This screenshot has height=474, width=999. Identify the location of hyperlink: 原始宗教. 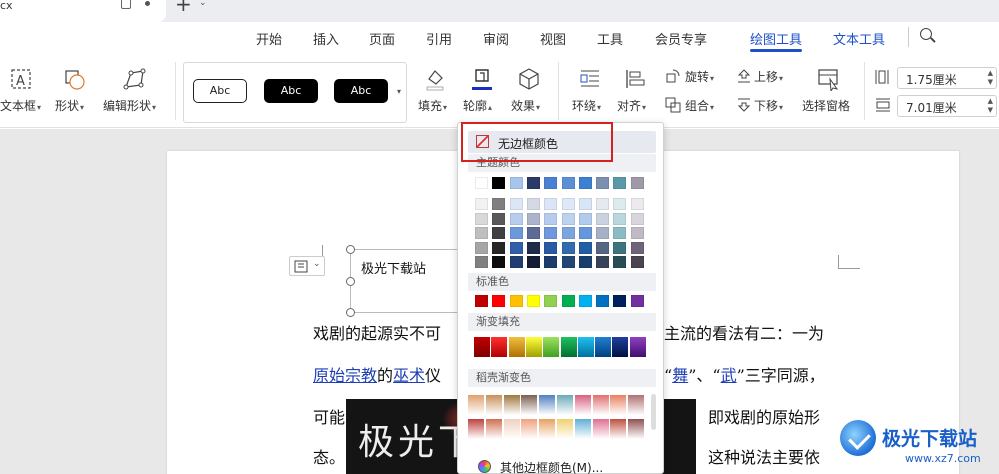
(345, 375).